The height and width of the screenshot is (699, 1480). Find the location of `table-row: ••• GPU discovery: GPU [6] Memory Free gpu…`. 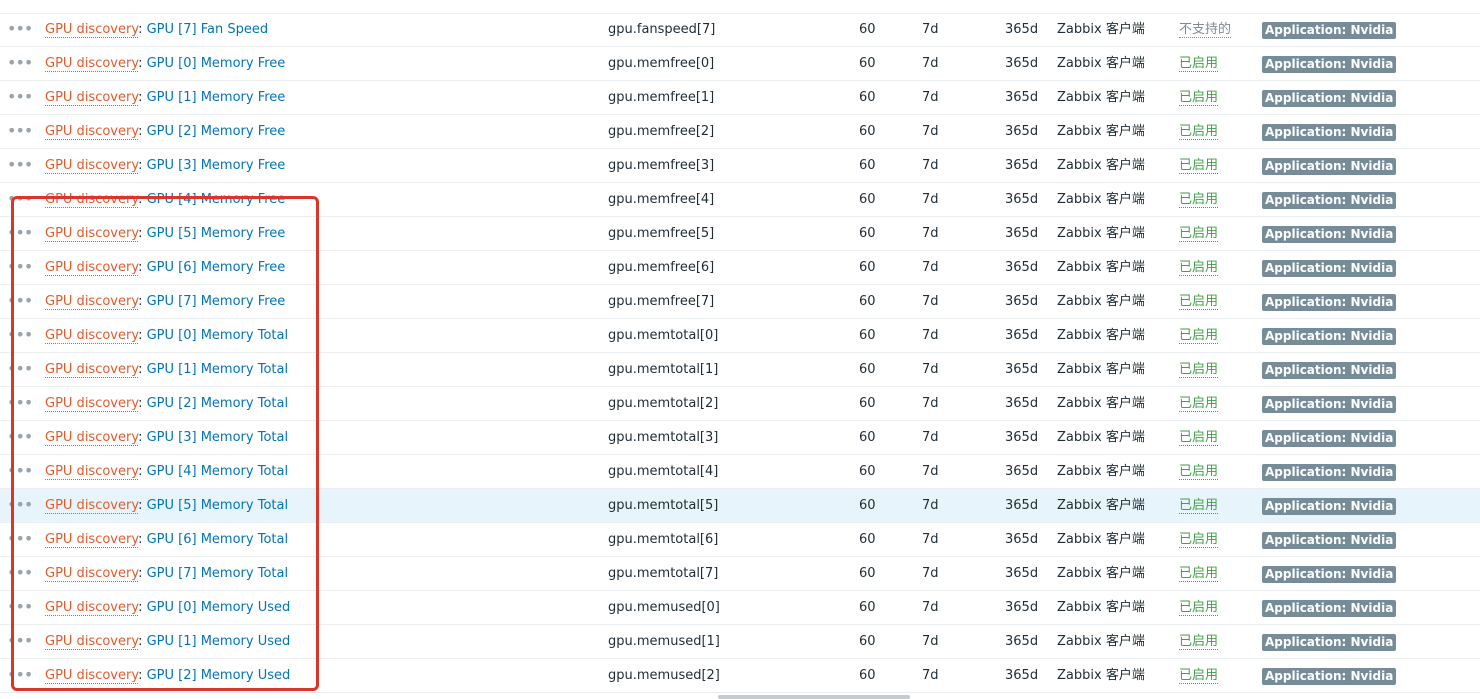

table-row: ••• GPU discovery: GPU [6] Memory Free gpu… is located at coordinates (740, 268).